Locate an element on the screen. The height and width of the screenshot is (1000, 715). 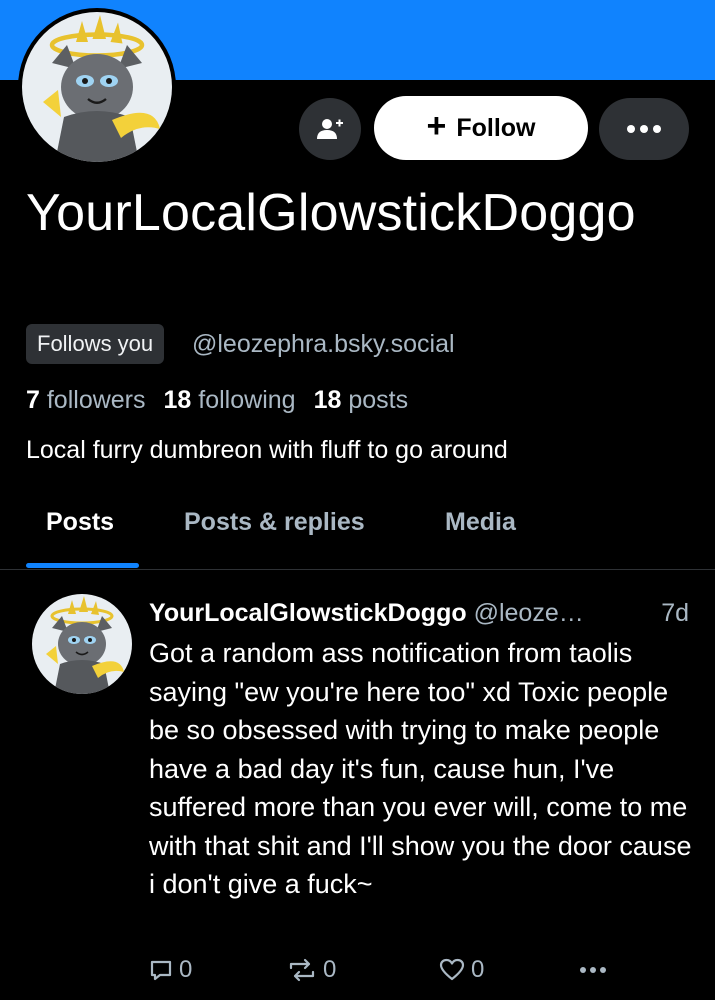
followers-count: 7 is located at coordinates (33, 400).